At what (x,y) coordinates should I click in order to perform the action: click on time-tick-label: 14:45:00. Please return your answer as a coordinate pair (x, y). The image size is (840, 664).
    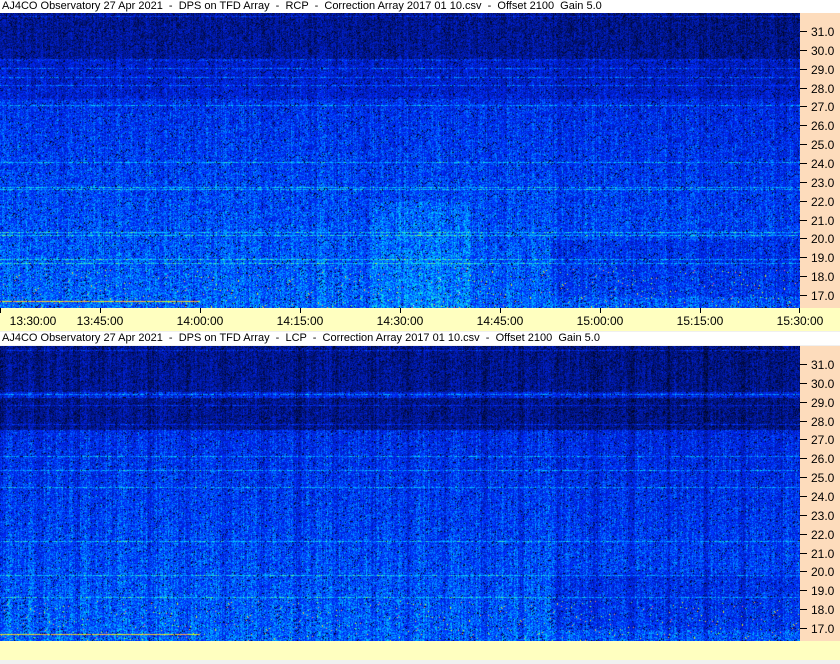
    Looking at the image, I should click on (500, 321).